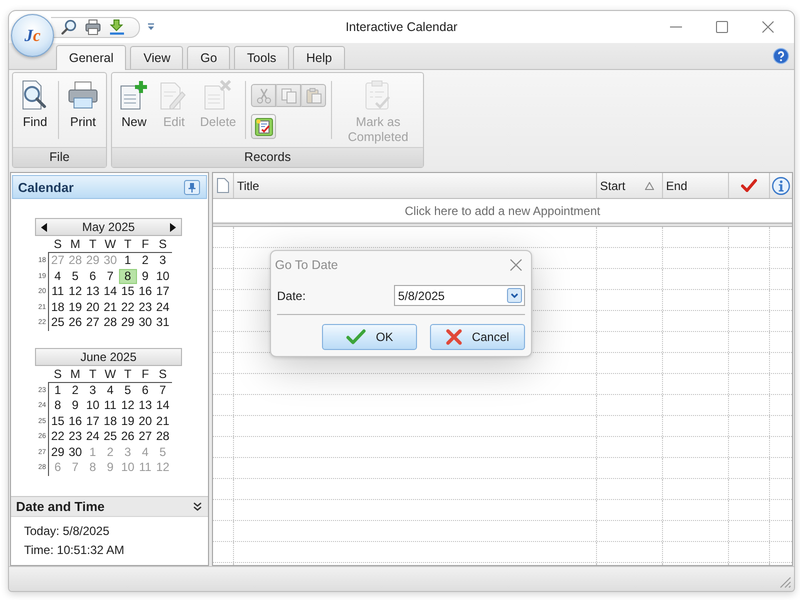 The width and height of the screenshot is (800, 600). What do you see at coordinates (157, 57) in the screenshot?
I see `tab: View` at bounding box center [157, 57].